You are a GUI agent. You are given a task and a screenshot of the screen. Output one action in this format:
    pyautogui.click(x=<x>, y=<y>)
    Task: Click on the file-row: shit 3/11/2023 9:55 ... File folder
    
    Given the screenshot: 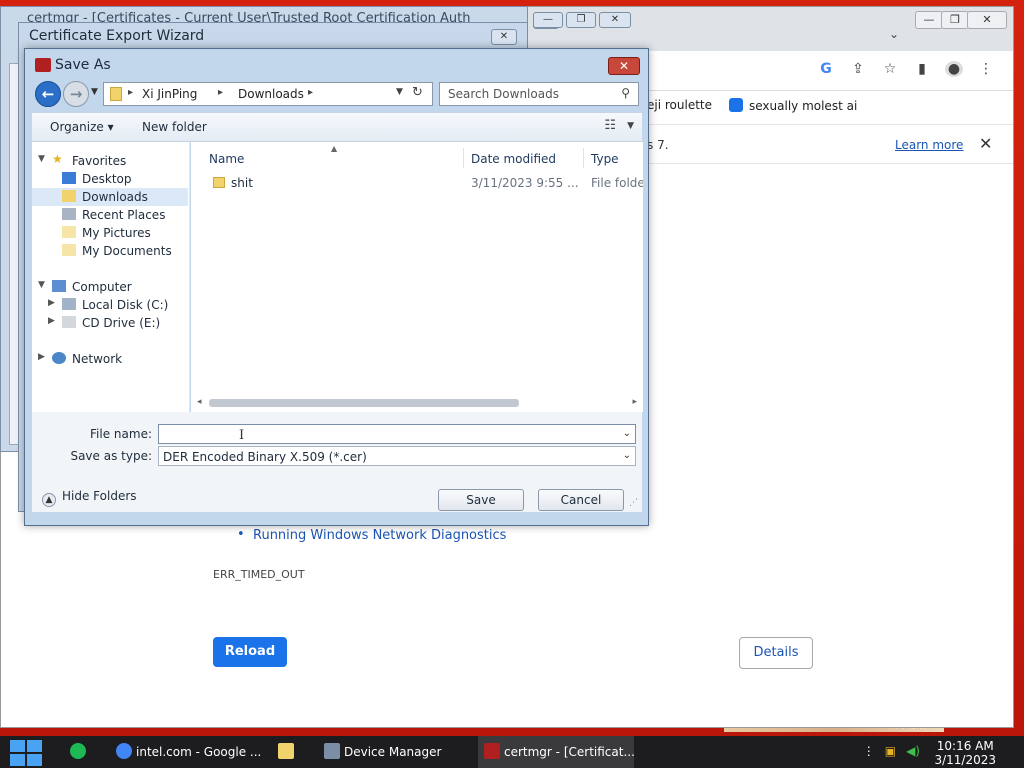 What is the action you would take?
    pyautogui.click(x=417, y=182)
    